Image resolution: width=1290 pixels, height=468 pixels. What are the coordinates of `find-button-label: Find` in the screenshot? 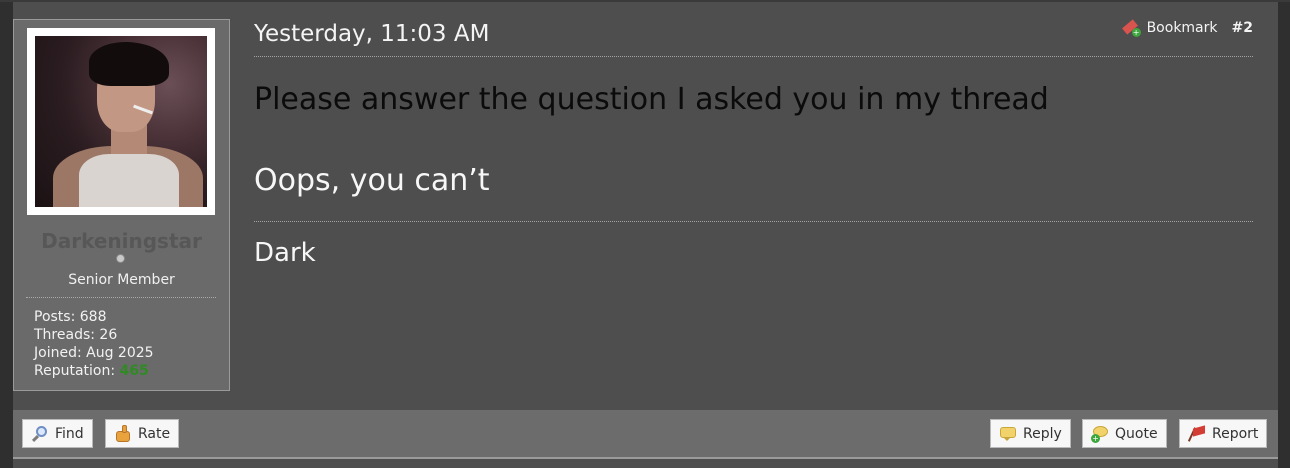 It's located at (69, 433).